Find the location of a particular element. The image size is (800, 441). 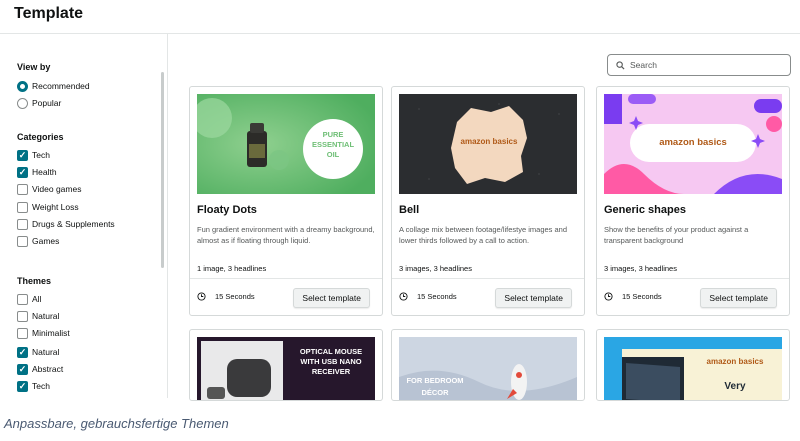

category-drugs-supplements: Drugs & Supplements is located at coordinates (66, 224).